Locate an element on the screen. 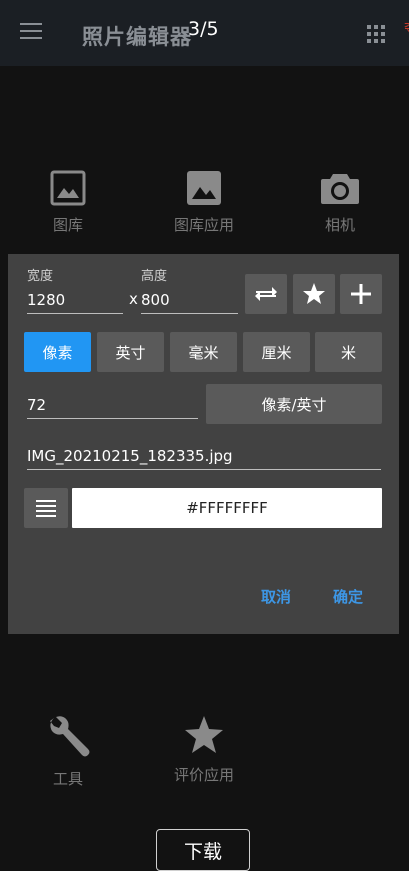 This screenshot has height=871, width=409. swap-arrows-icon is located at coordinates (266, 294).